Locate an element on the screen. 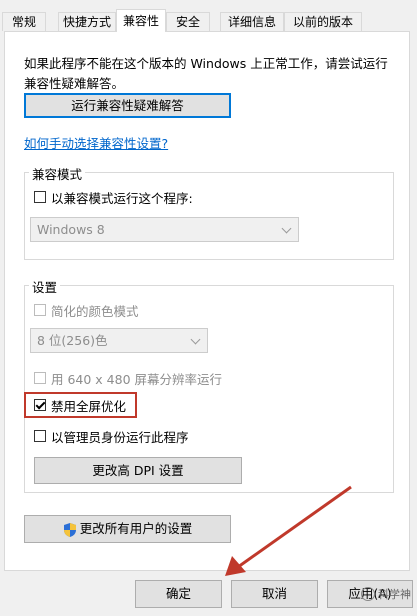 This screenshot has width=417, height=616. tab-details: 详细信息 is located at coordinates (252, 21).